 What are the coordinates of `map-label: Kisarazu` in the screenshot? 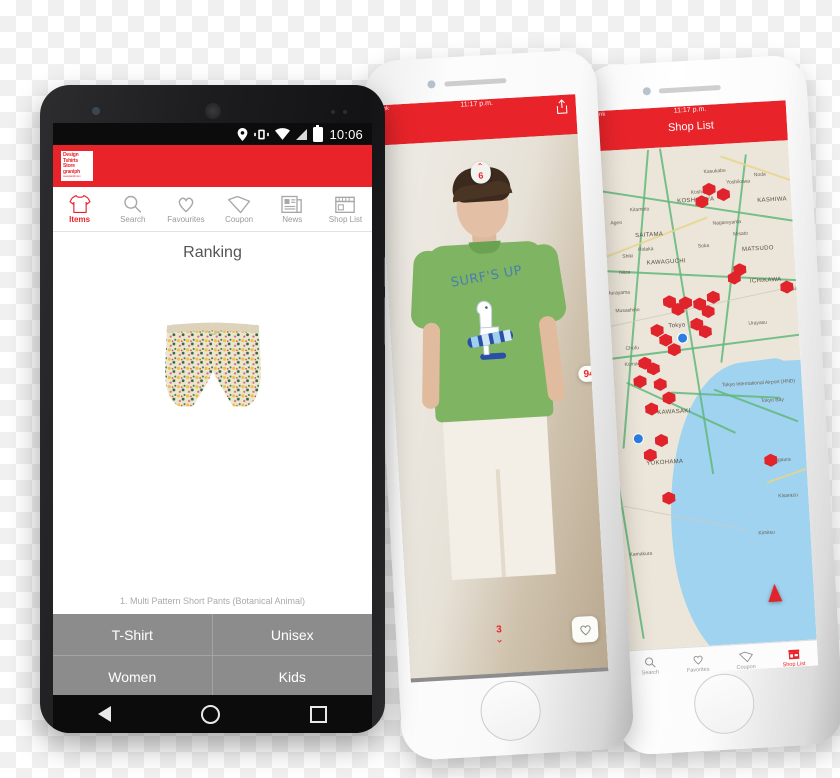 It's located at (788, 496).